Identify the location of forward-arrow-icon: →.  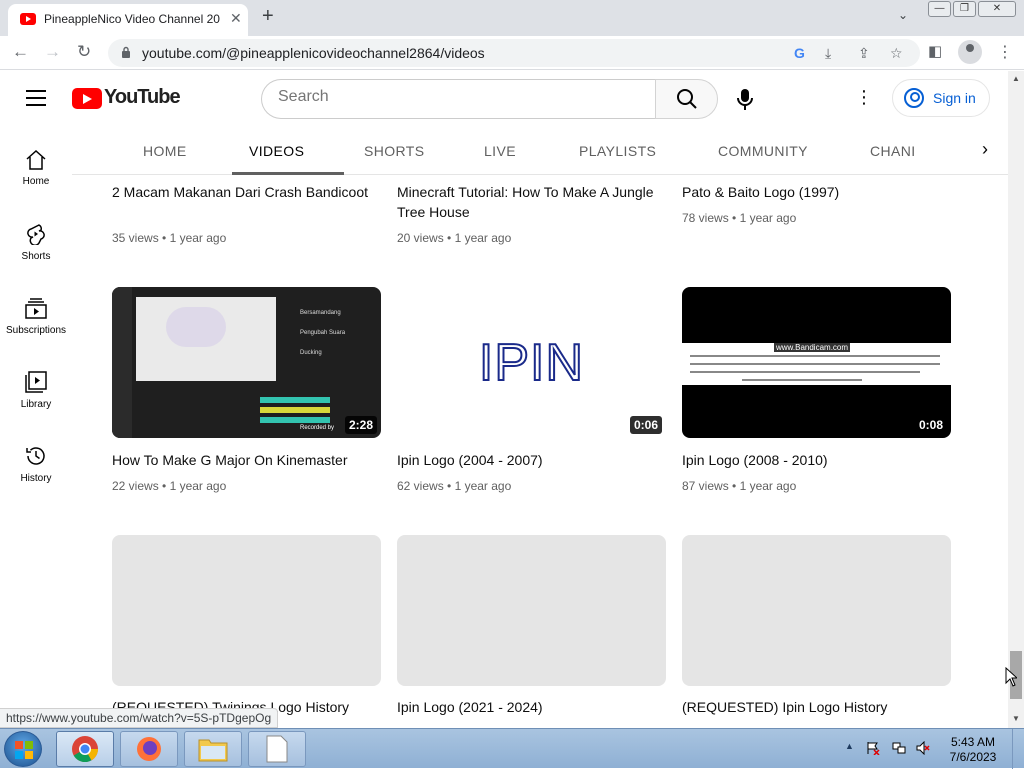
(52, 52).